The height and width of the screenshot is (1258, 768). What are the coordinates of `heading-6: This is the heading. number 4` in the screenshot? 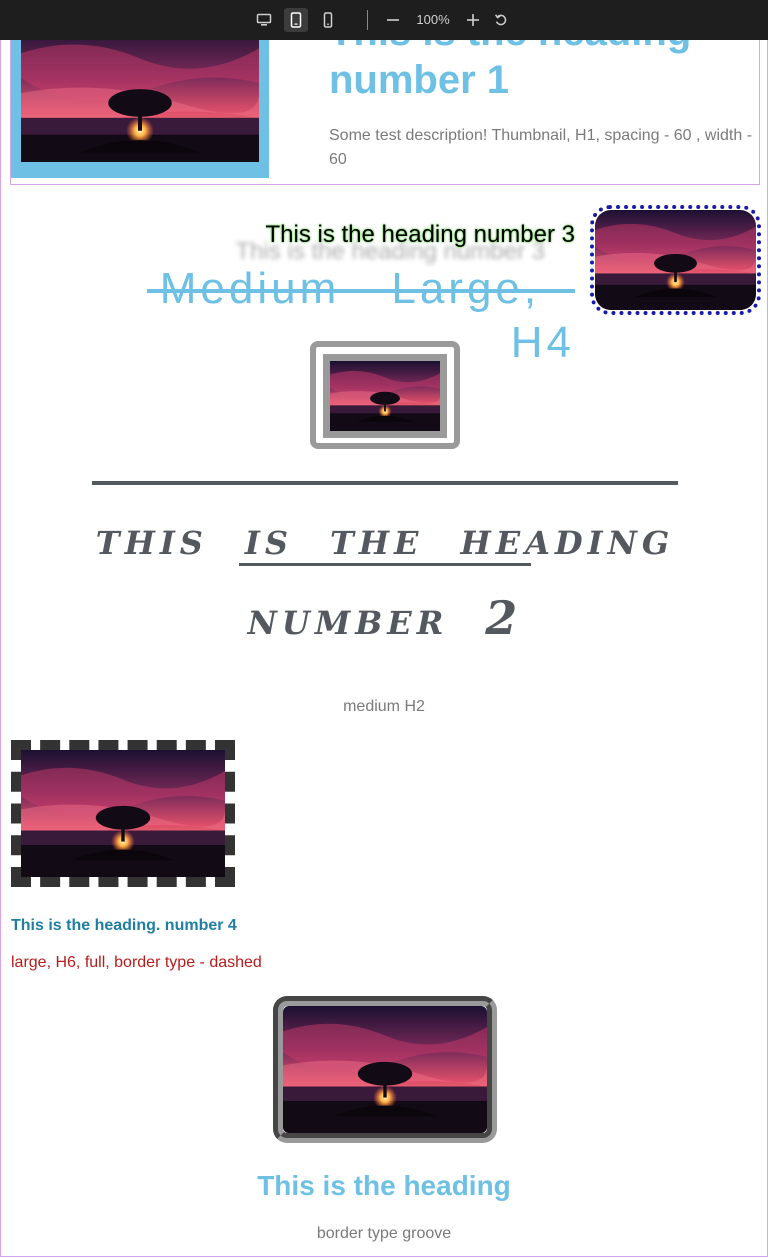 It's located at (124, 925).